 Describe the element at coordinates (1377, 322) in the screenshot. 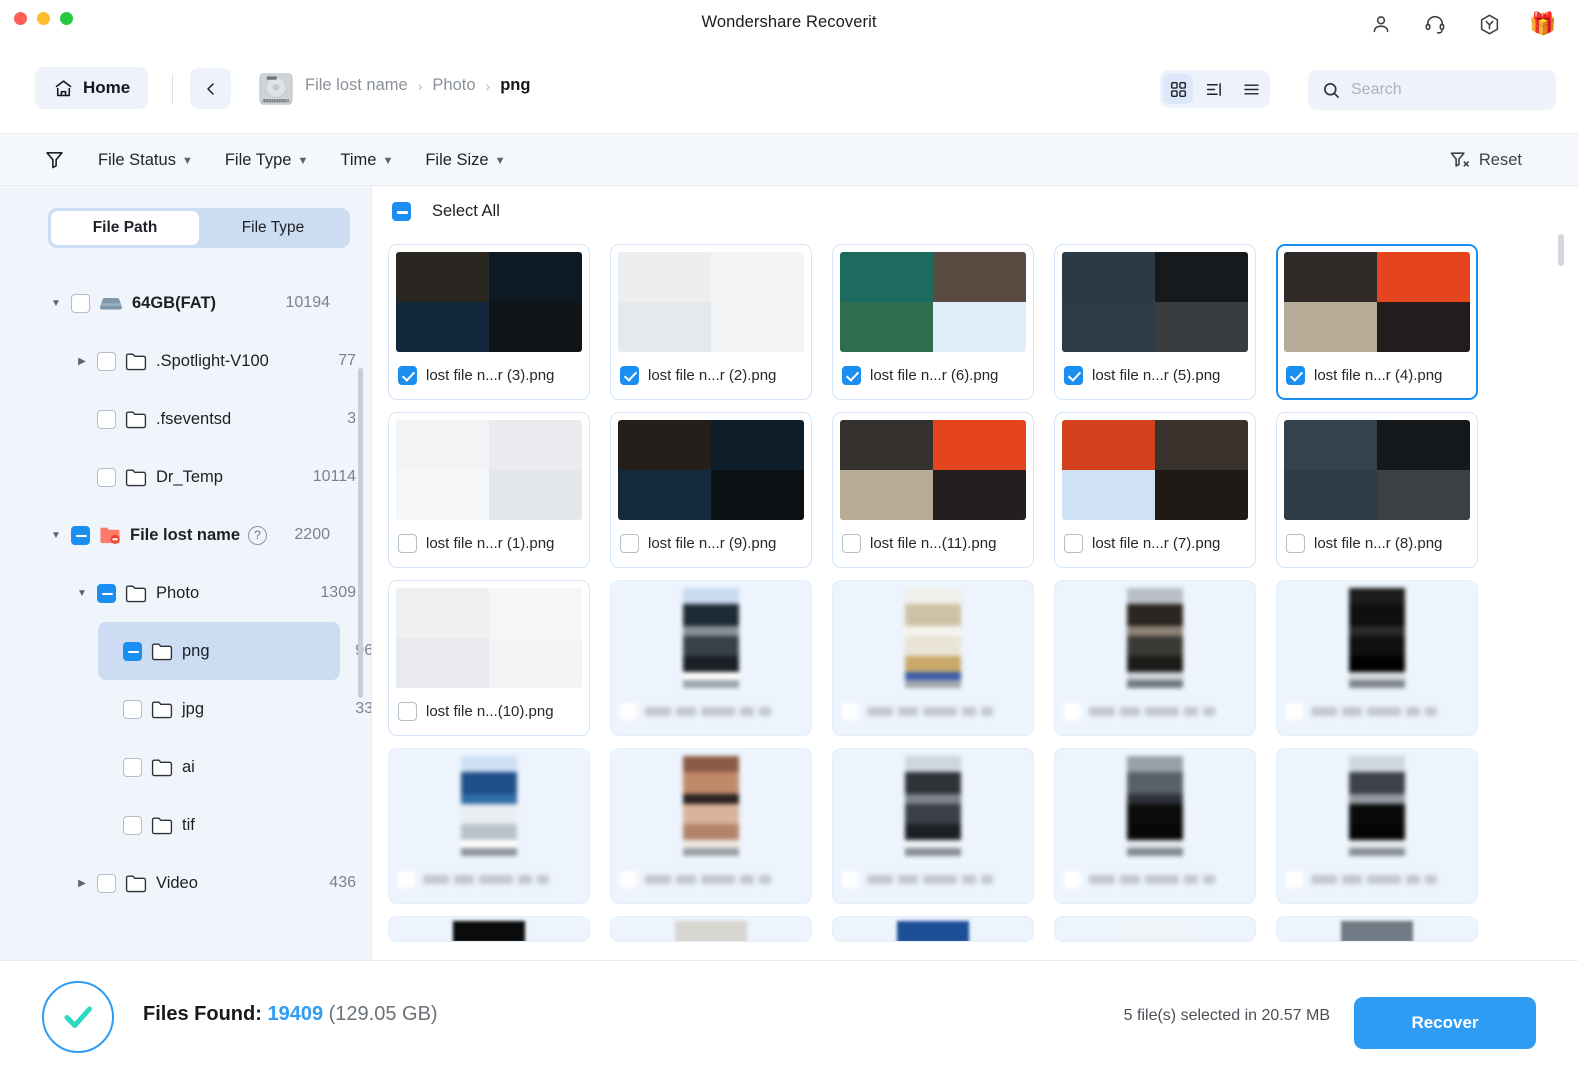

I see `file-card: lost file n...r (4).png` at that location.